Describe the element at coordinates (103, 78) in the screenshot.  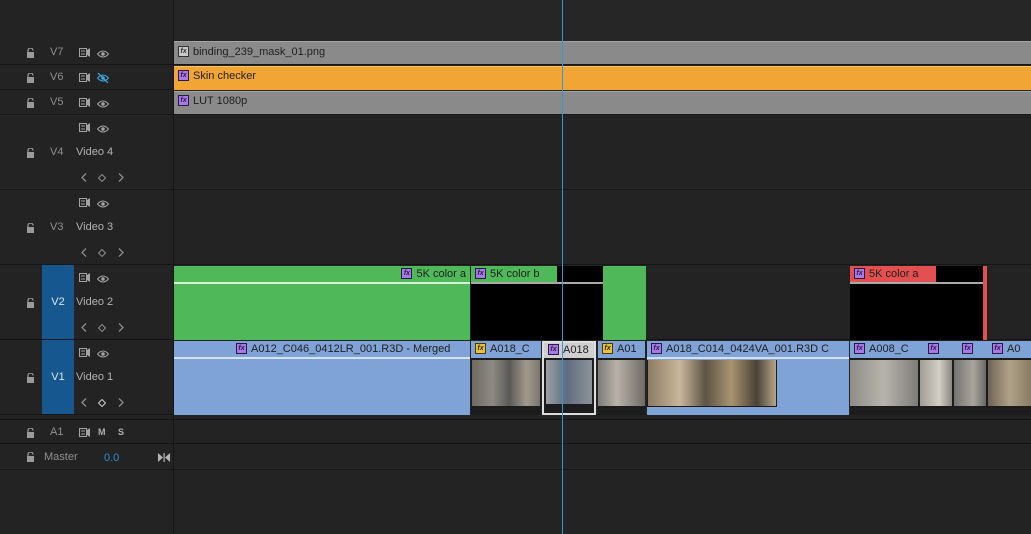
I see `eye-off-icon` at that location.